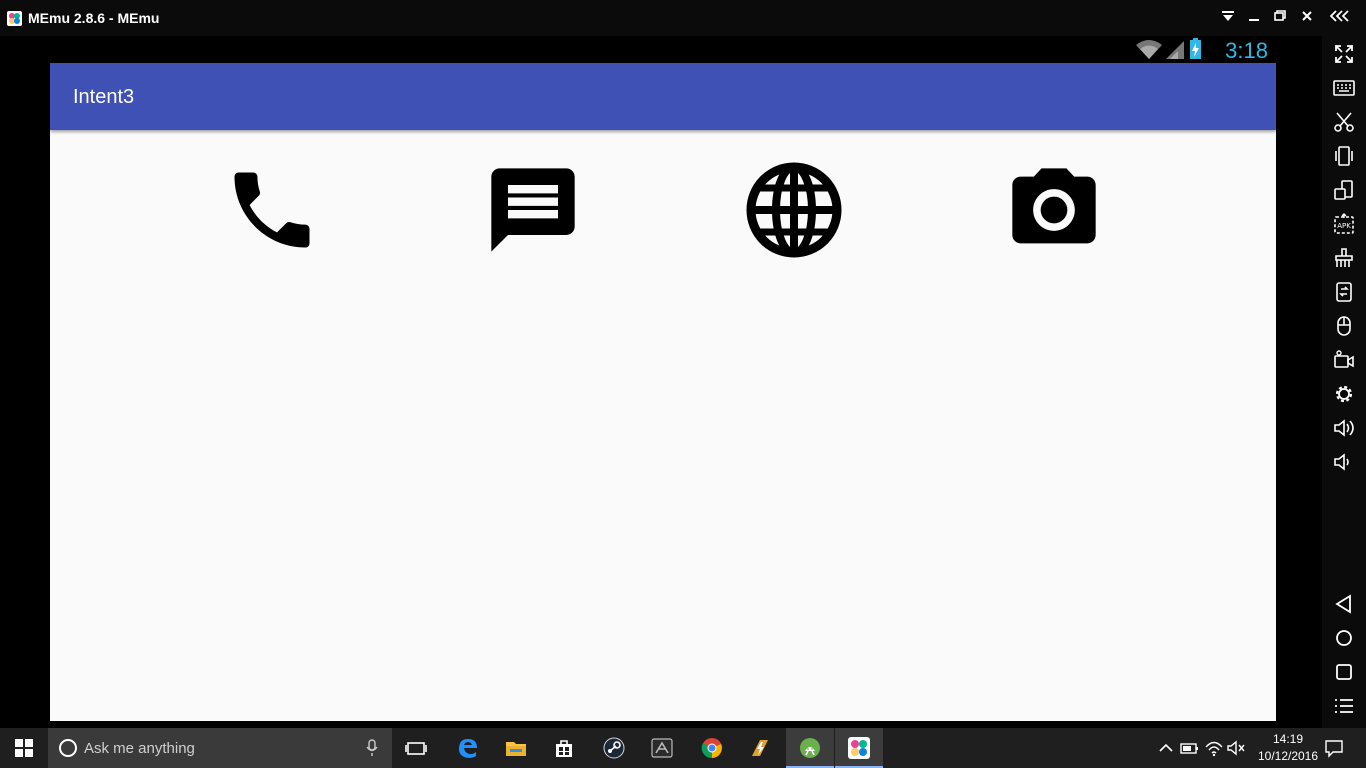 The image size is (1366, 768). I want to click on shake-icon, so click(1344, 156).